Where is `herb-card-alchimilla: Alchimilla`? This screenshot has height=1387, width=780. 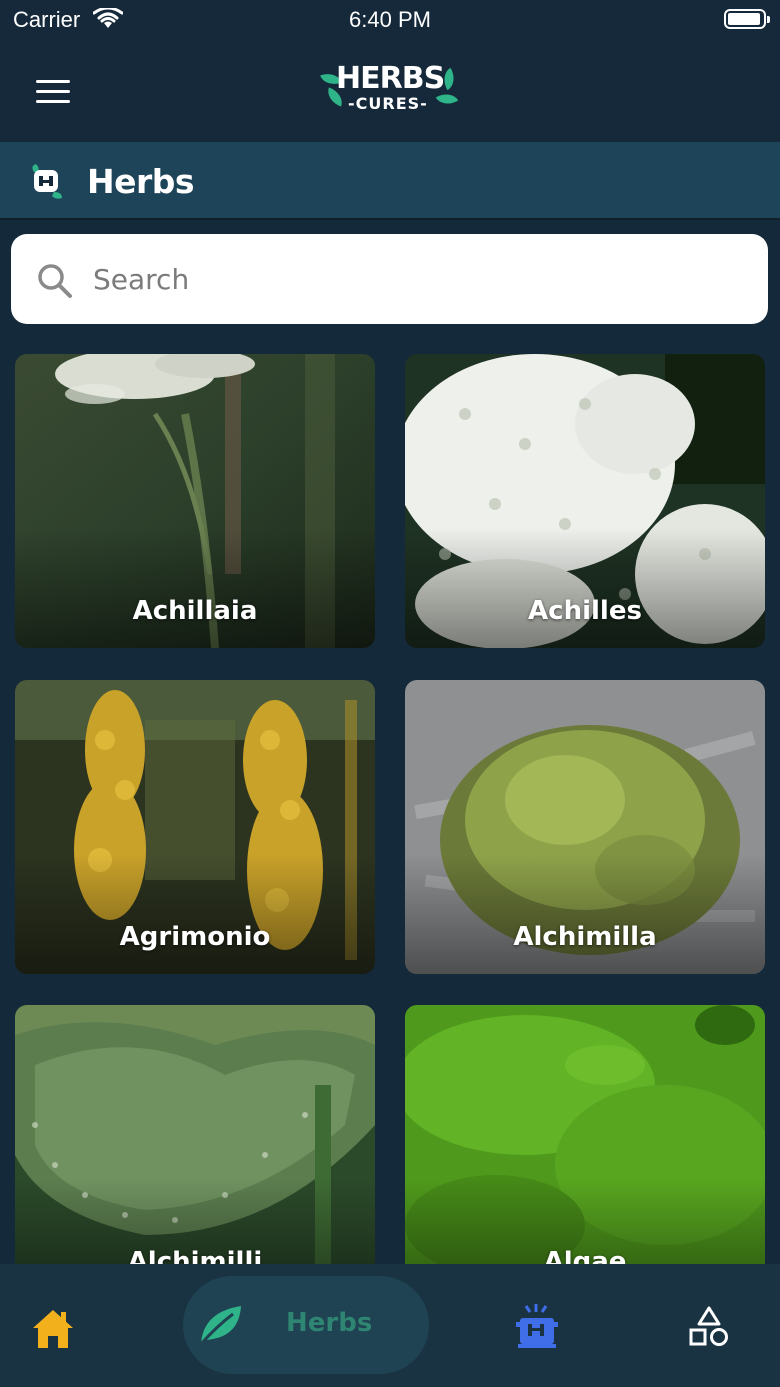
herb-card-alchimilla: Alchimilla is located at coordinates (585, 827).